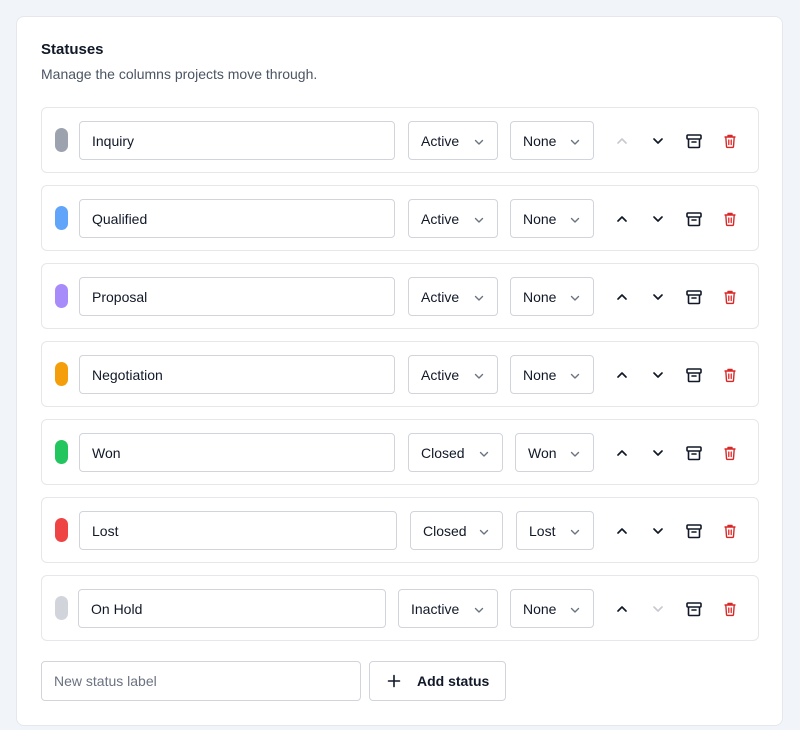  I want to click on status-row: Closed Won, so click(400, 452).